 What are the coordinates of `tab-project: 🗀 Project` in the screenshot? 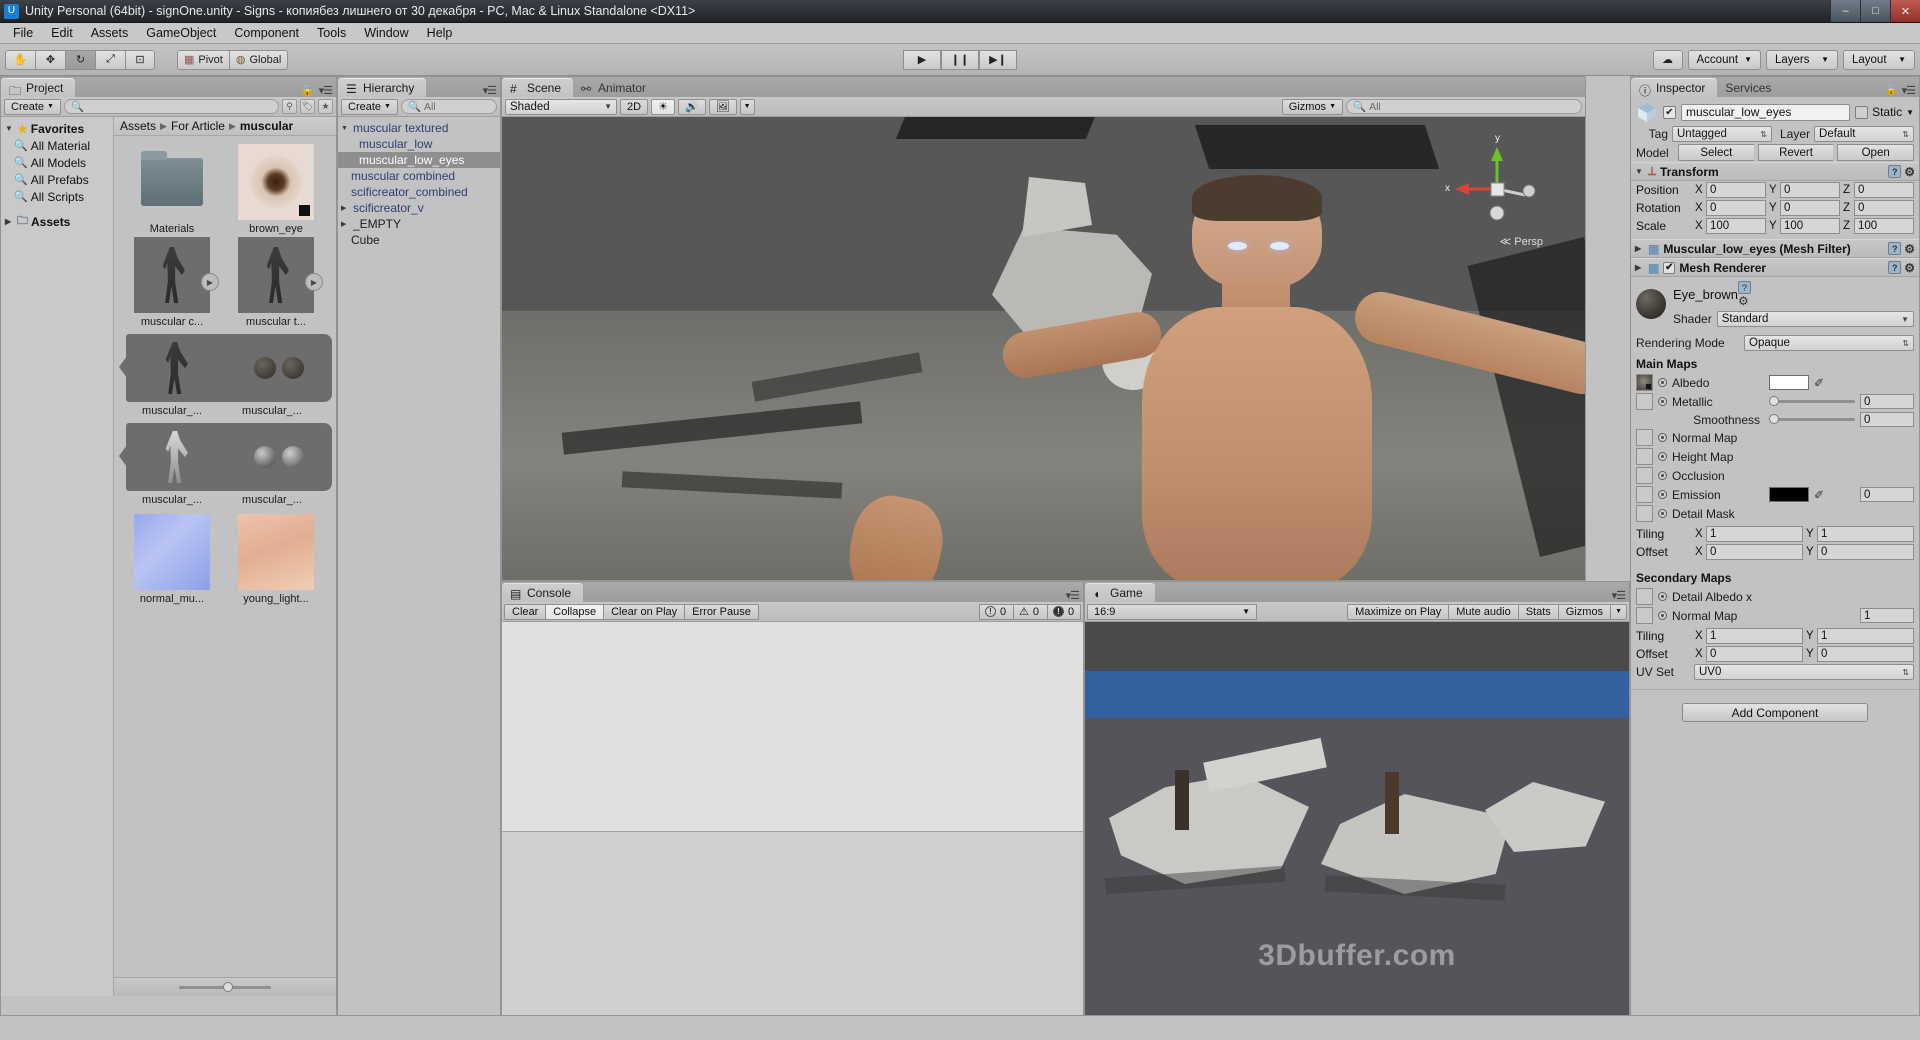 It's located at (38, 88).